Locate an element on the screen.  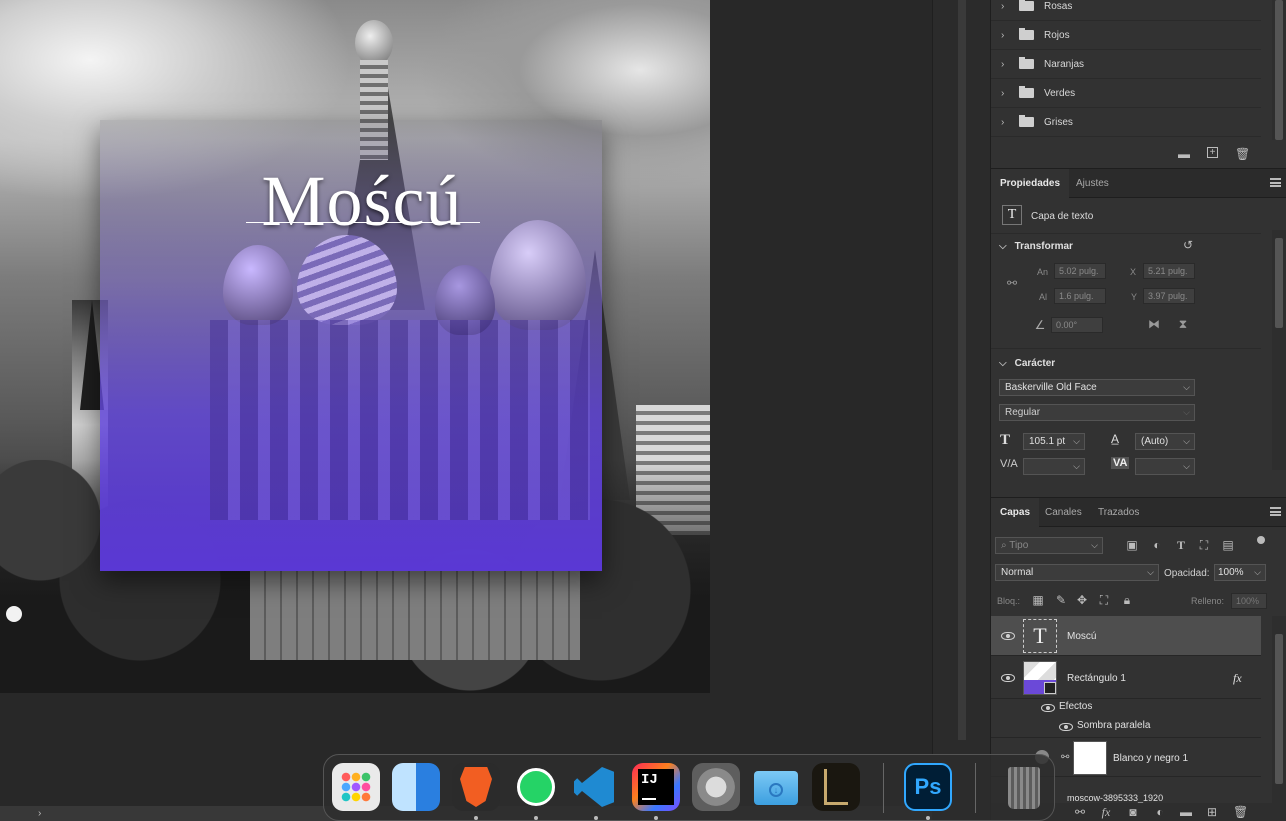
layers-scroll-thumb is located at coordinates (1279, 709).